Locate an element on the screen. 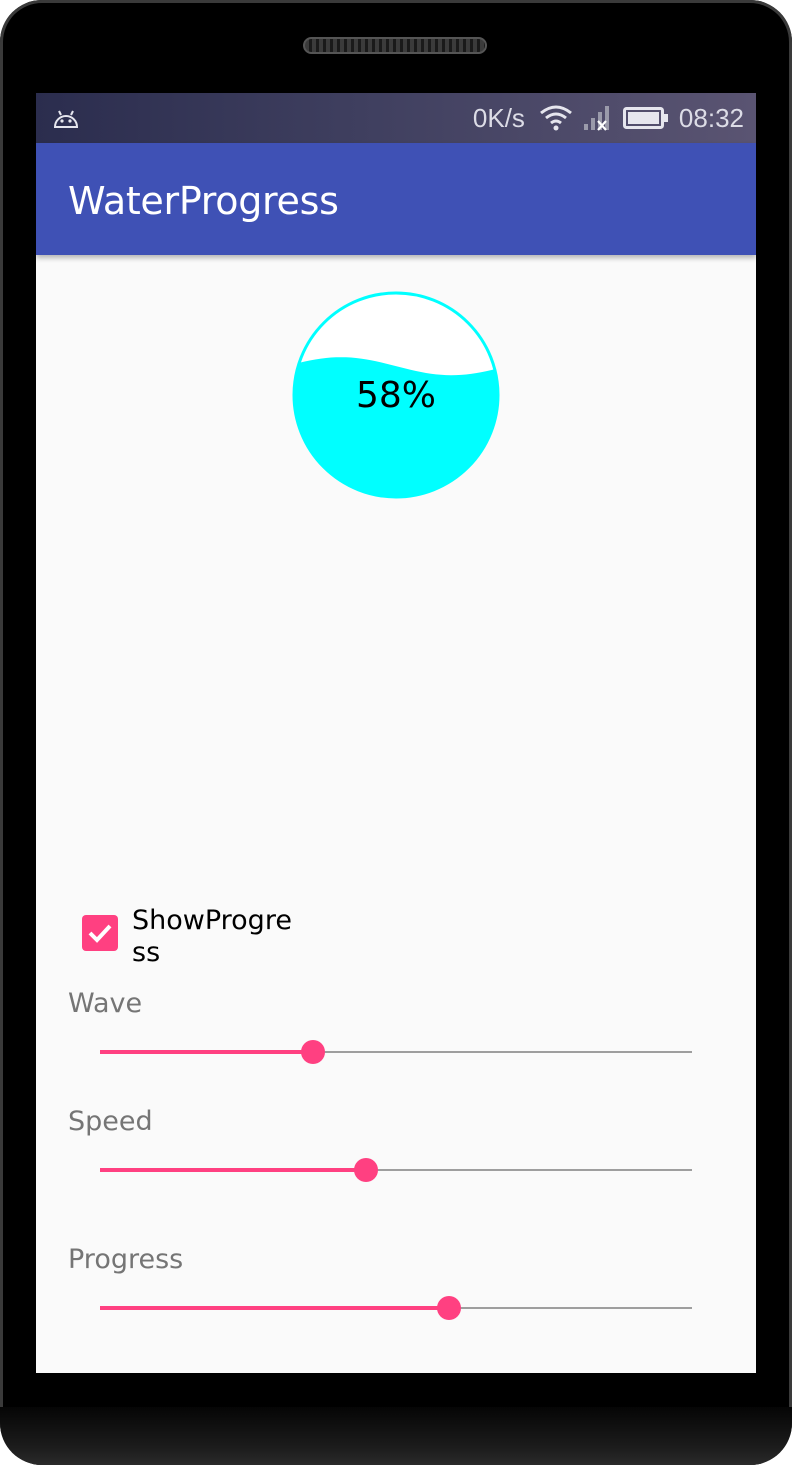  status-bar: 0K/s 08:32 is located at coordinates (396, 118).